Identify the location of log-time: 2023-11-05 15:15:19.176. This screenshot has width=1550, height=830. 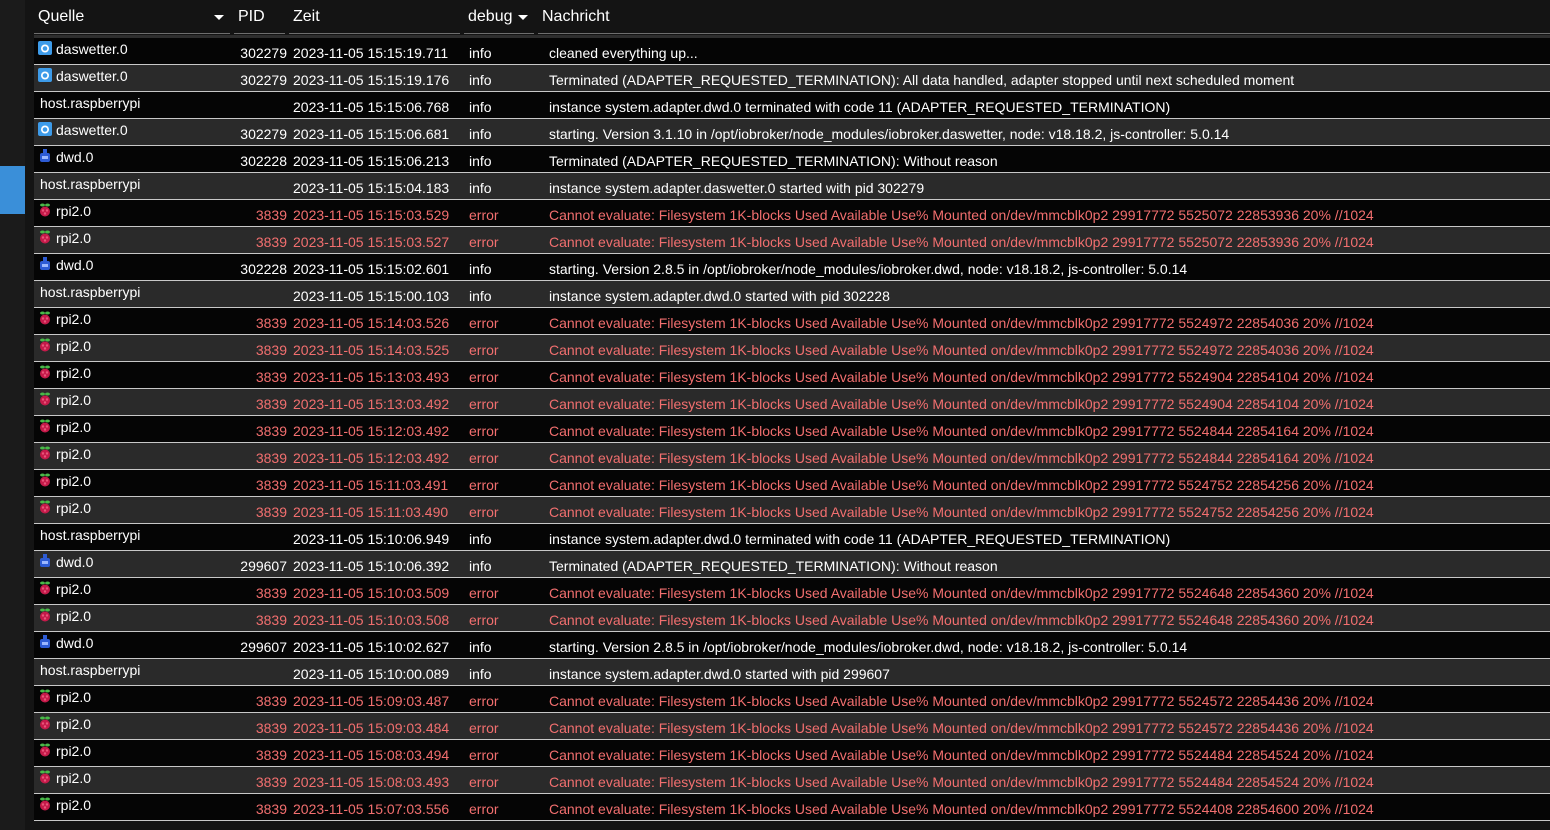
(371, 80).